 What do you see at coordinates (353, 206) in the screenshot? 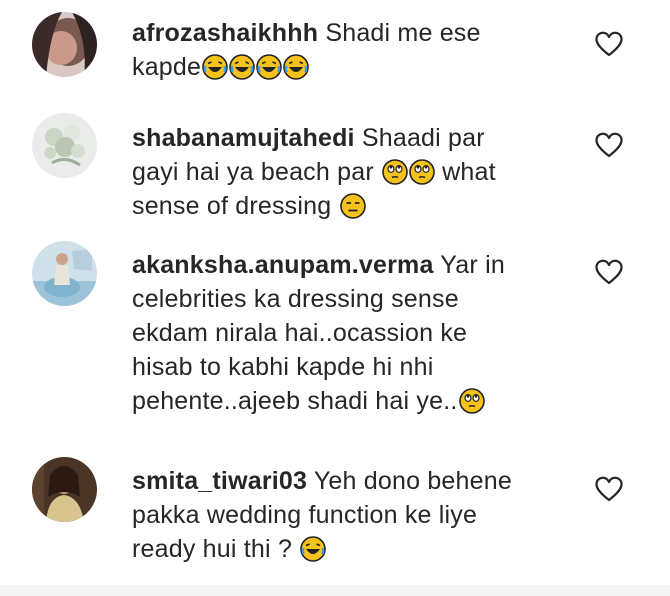
I see `expressionless-face-emoji-icon` at bounding box center [353, 206].